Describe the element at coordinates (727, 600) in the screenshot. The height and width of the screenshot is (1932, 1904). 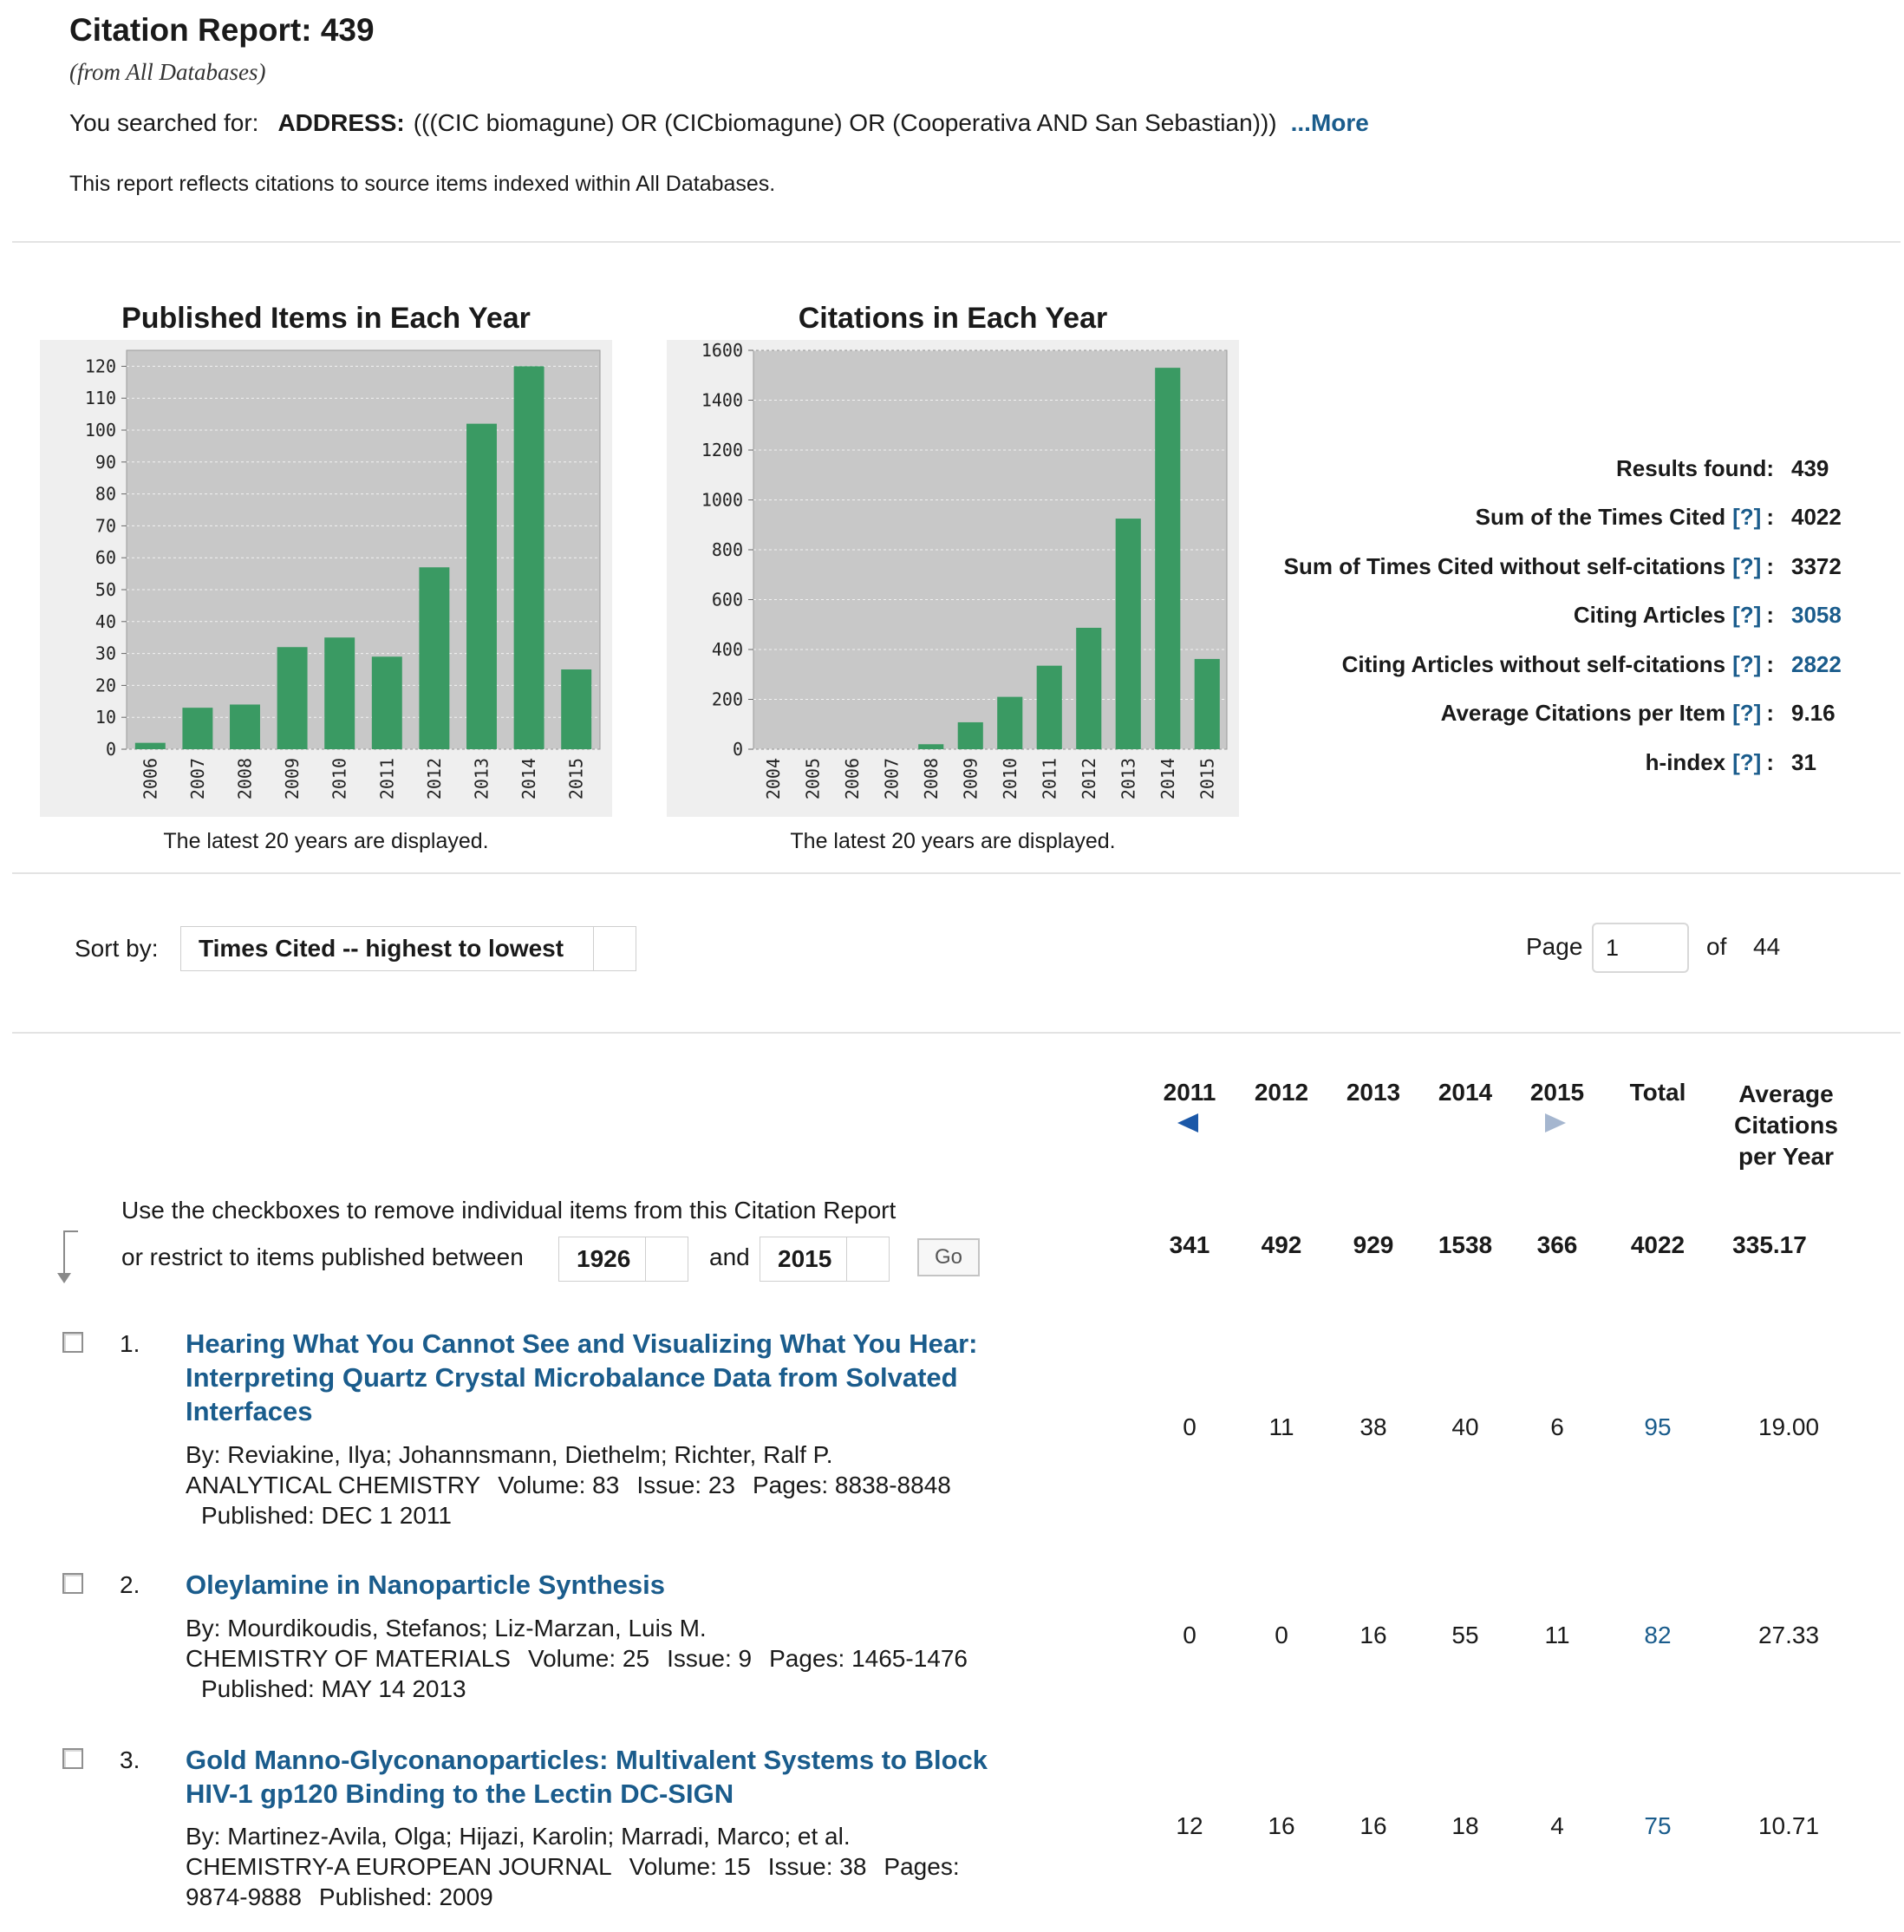
I see `y-tick-label: 600` at that location.